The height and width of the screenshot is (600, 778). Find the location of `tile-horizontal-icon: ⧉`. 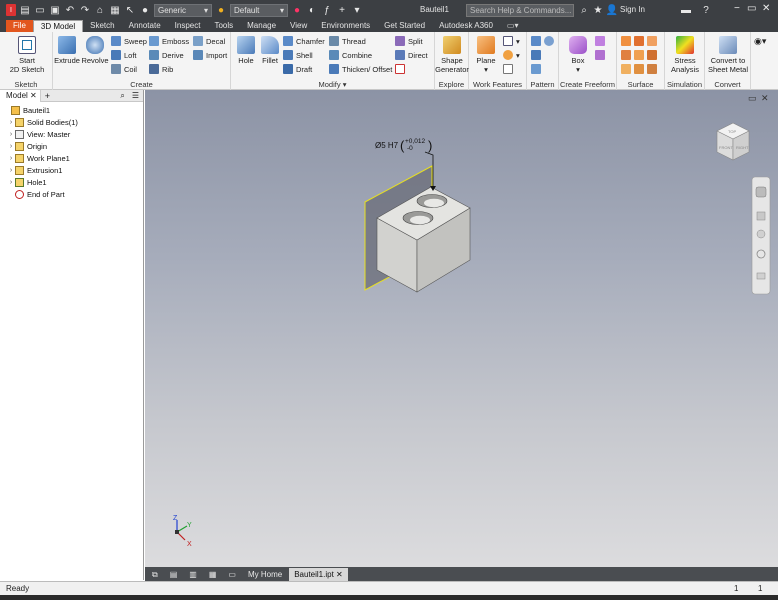

tile-horizontal-icon: ⧉ is located at coordinates (155, 574).